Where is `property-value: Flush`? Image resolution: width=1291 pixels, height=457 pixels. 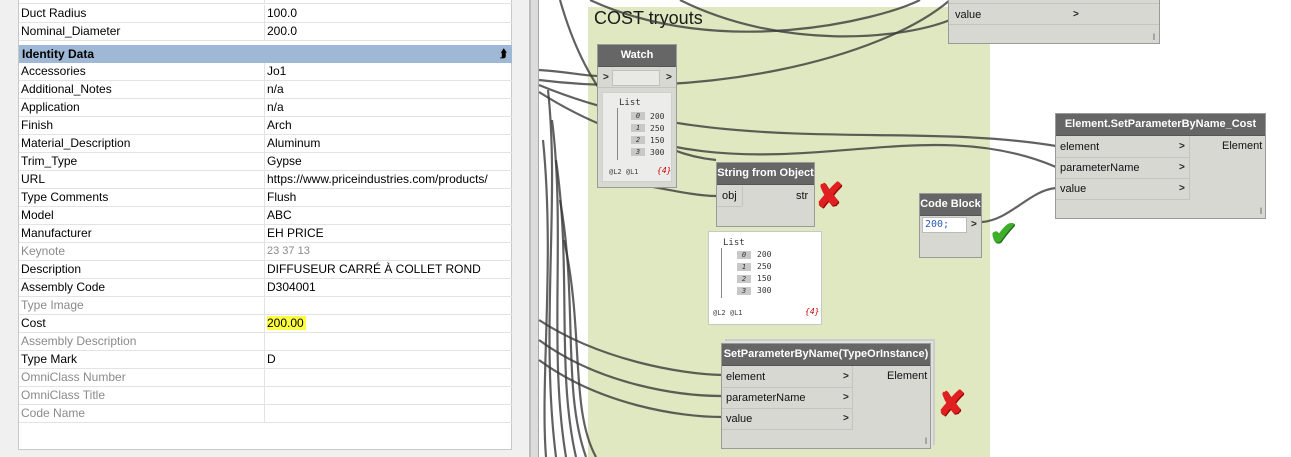 property-value: Flush is located at coordinates (388, 197).